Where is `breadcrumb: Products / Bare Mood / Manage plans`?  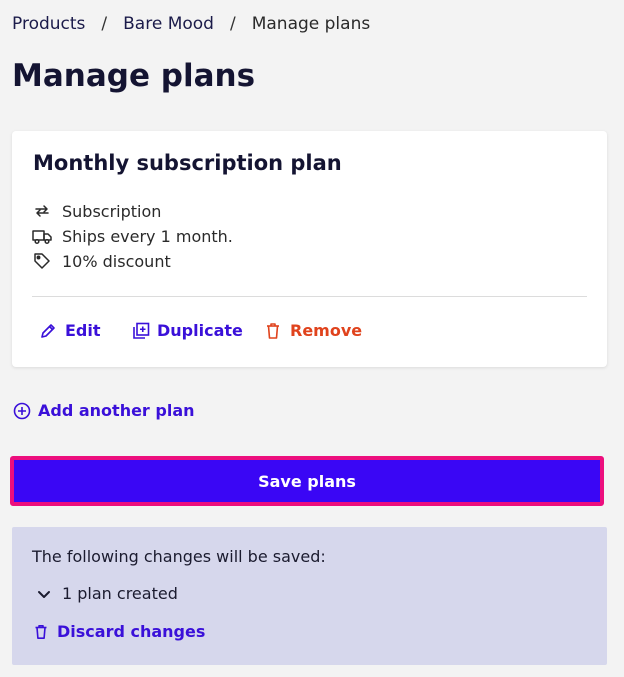 breadcrumb: Products / Bare Mood / Manage plans is located at coordinates (191, 24).